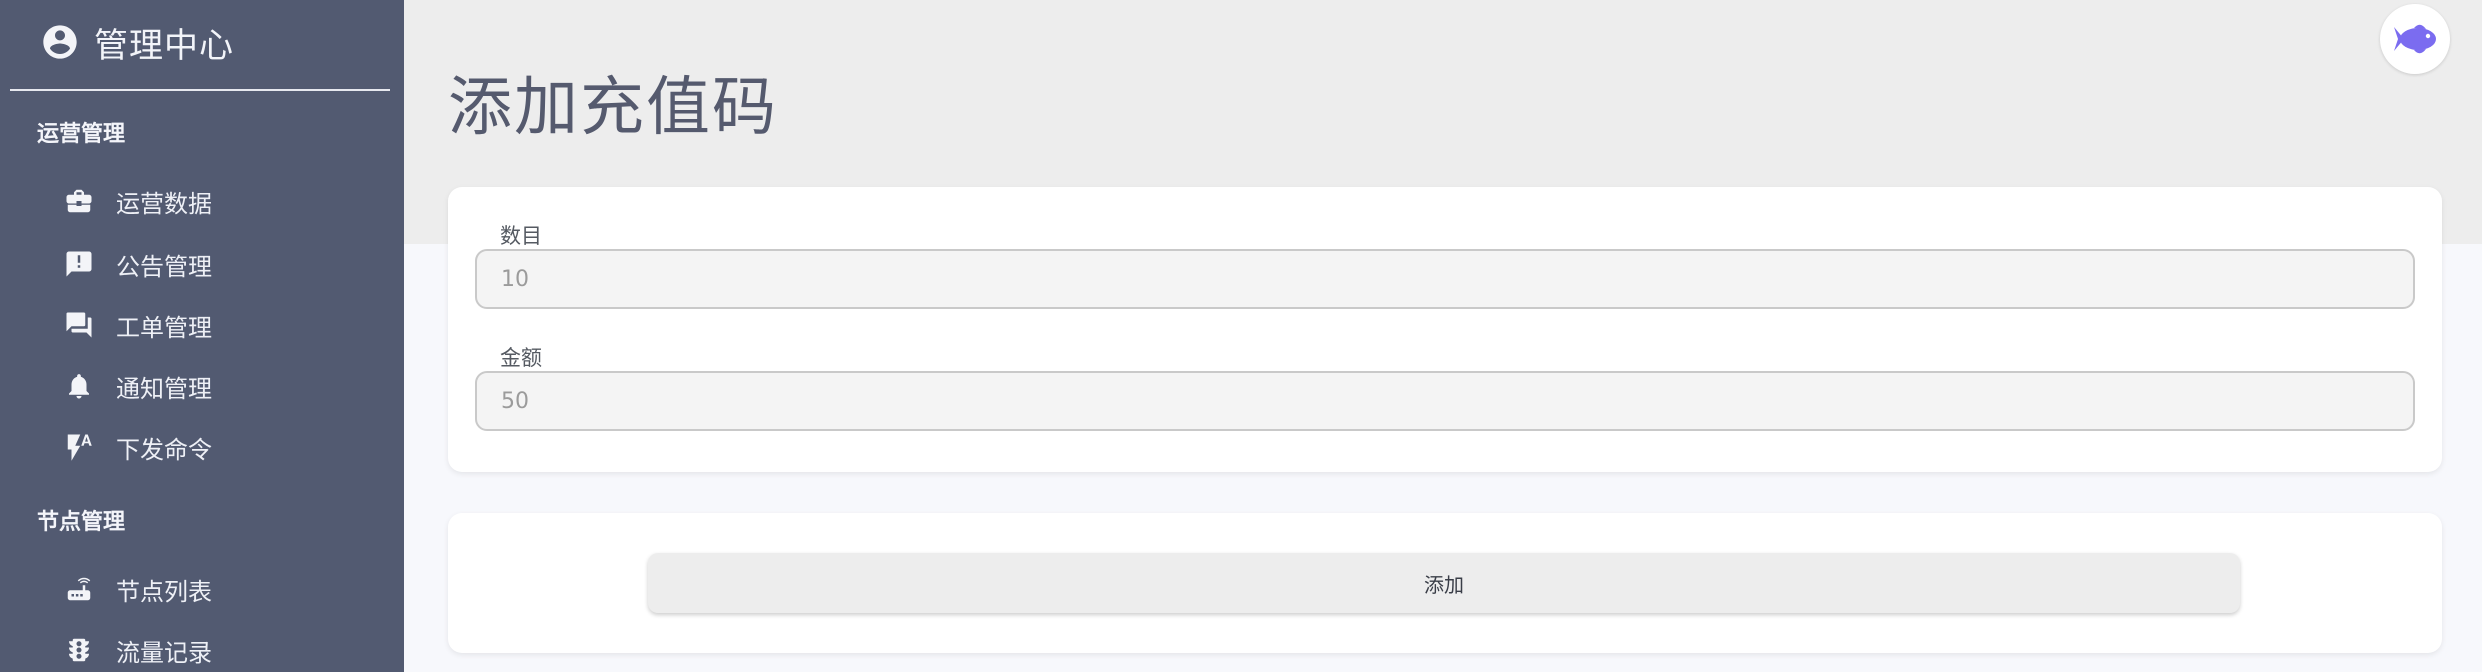  Describe the element at coordinates (200, 90) in the screenshot. I see `brand-divider` at that location.